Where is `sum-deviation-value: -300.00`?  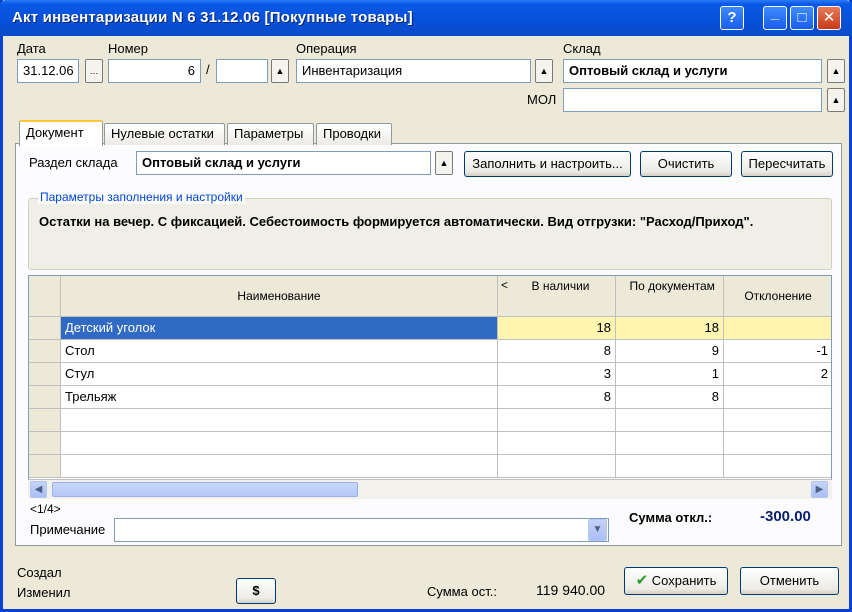 sum-deviation-value: -300.00 is located at coordinates (785, 516).